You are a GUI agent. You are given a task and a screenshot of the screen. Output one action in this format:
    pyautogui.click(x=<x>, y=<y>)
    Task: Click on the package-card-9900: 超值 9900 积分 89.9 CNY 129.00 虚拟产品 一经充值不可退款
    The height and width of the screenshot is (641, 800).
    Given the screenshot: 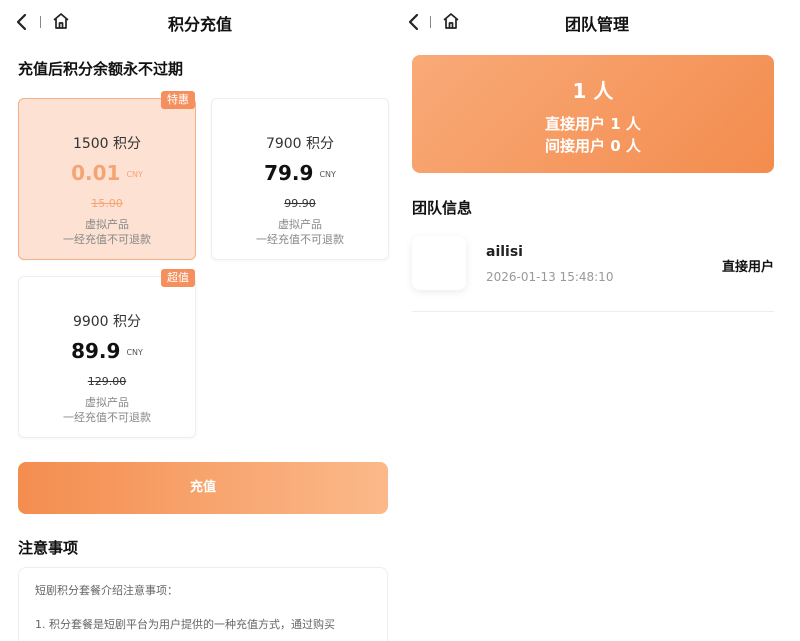 What is the action you would take?
    pyautogui.click(x=107, y=353)
    